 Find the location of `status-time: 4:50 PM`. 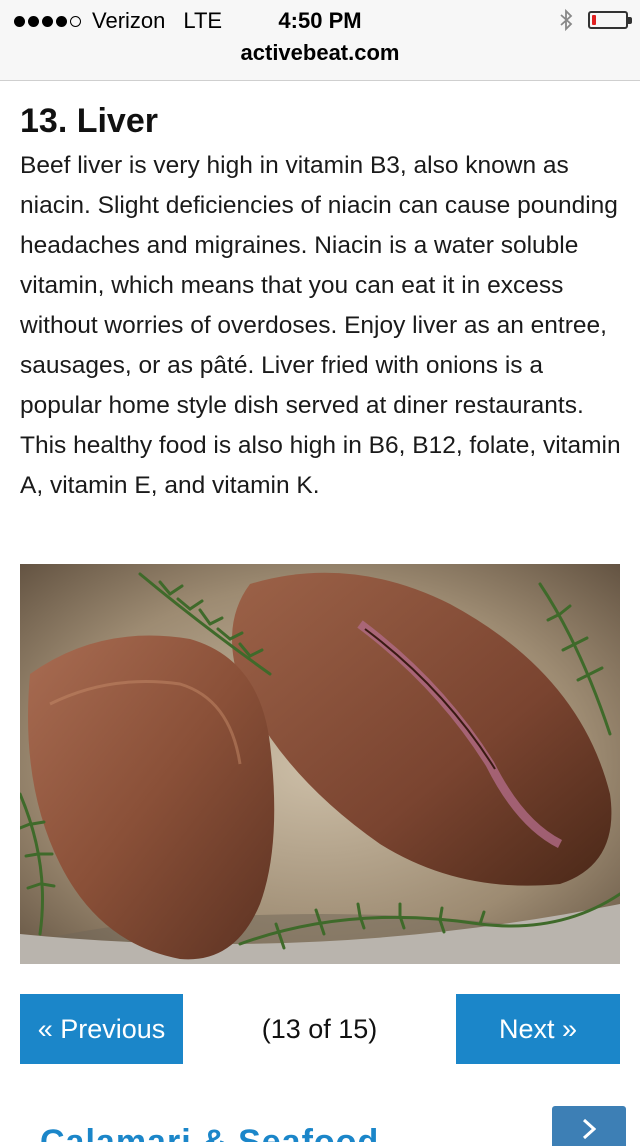

status-time: 4:50 PM is located at coordinates (320, 20).